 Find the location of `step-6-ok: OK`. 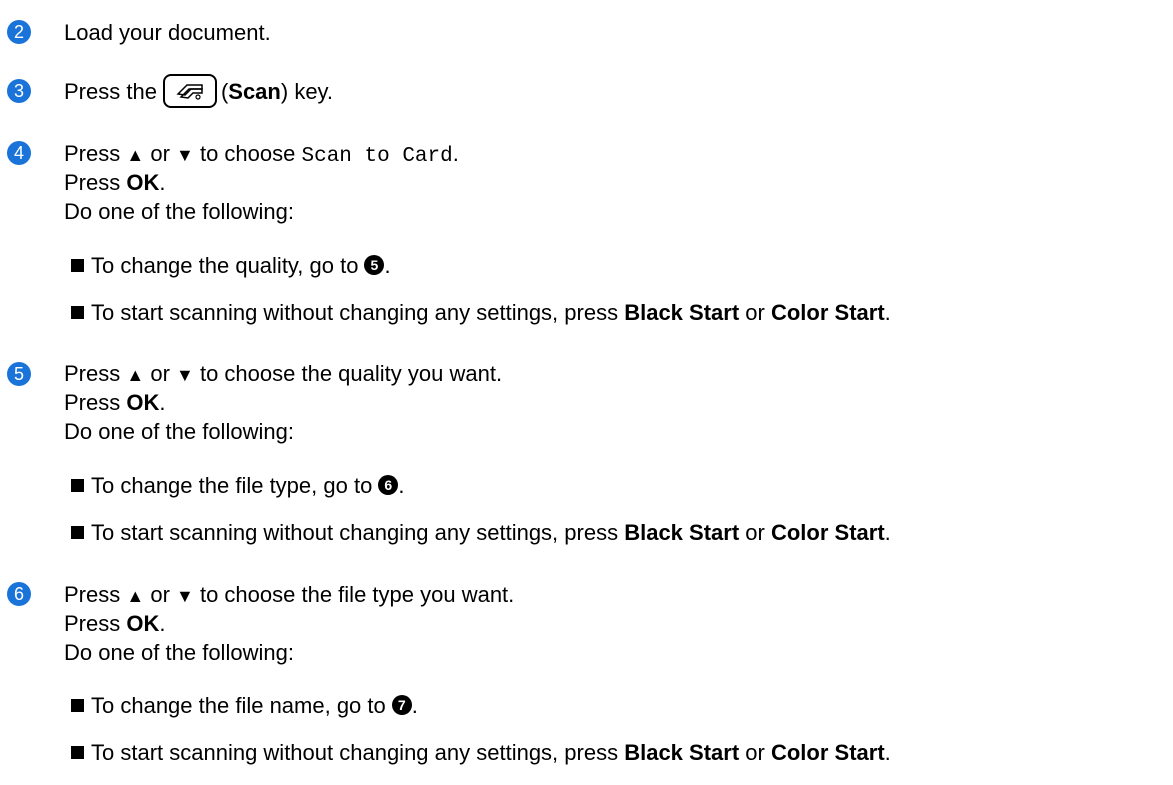

step-6-ok: OK is located at coordinates (143, 623).